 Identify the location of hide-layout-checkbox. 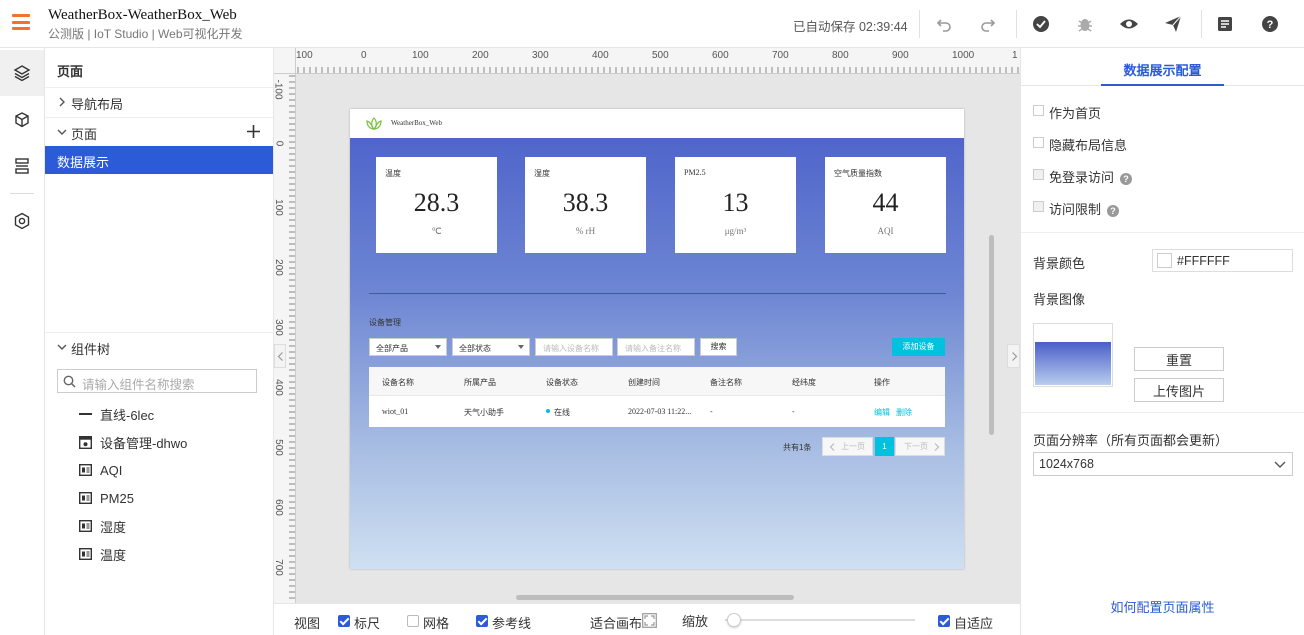
(1038, 142).